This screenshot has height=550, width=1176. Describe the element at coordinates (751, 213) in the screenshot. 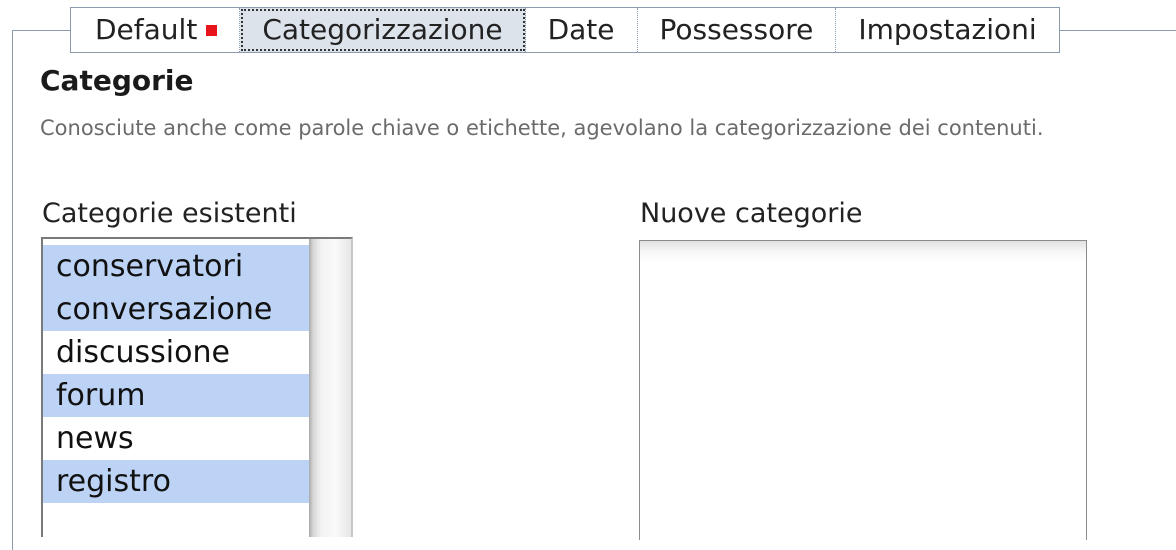

I see `new-categories-label: Nuove categorie` at that location.